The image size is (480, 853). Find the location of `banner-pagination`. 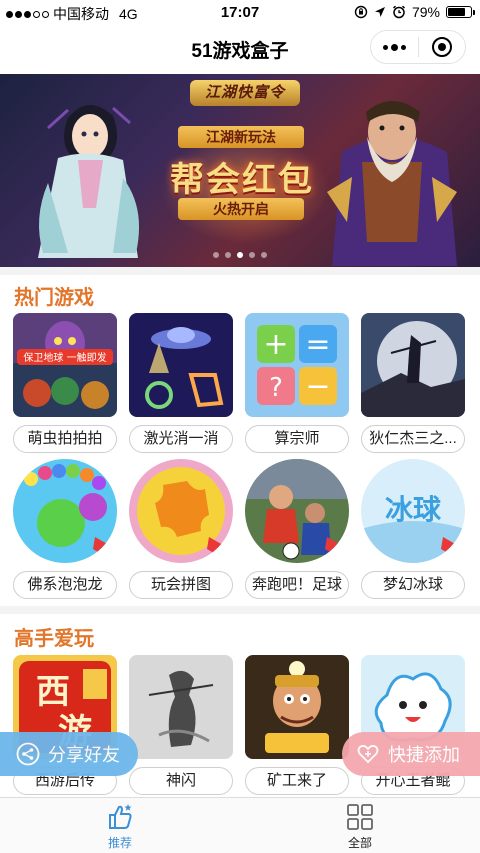

banner-pagination is located at coordinates (240, 255).